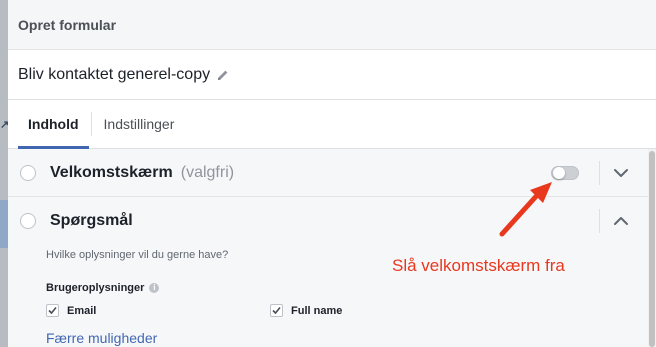  I want to click on annotation-text: Slå velkomstskærm fra, so click(478, 265).